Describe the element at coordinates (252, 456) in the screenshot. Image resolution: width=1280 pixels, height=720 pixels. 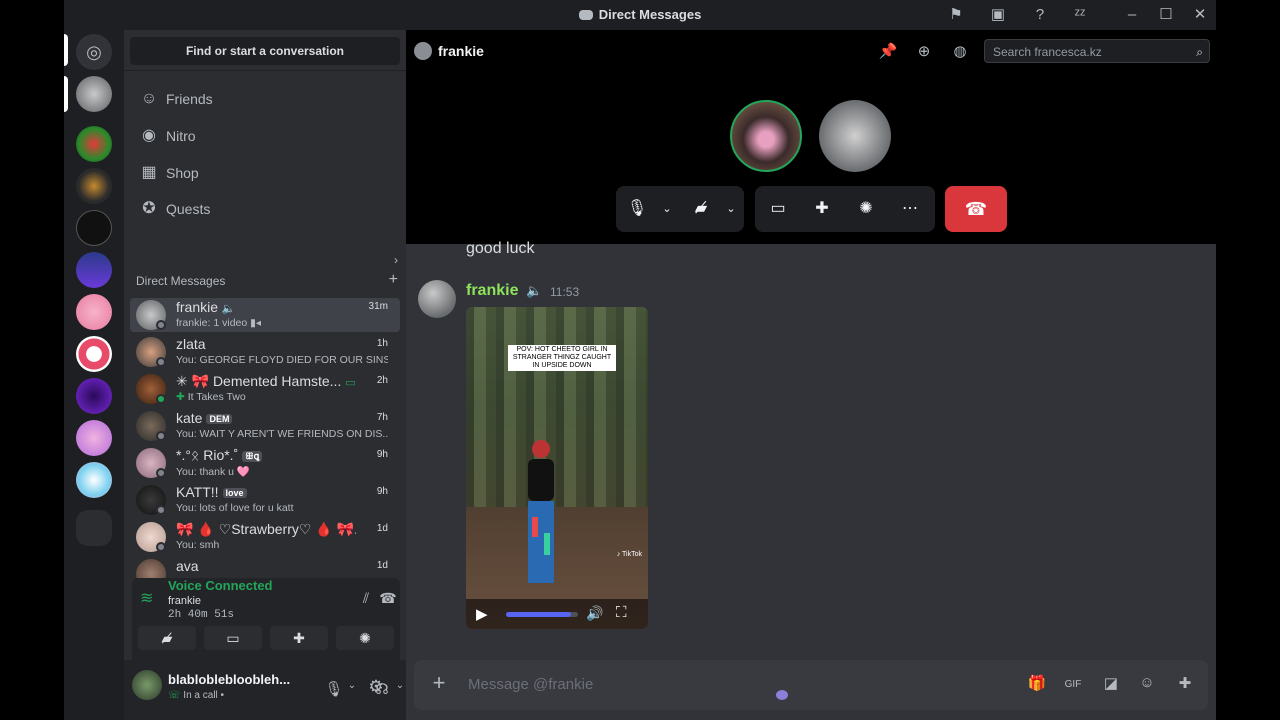
I see `clan-tag: ꕥꝗ` at that location.